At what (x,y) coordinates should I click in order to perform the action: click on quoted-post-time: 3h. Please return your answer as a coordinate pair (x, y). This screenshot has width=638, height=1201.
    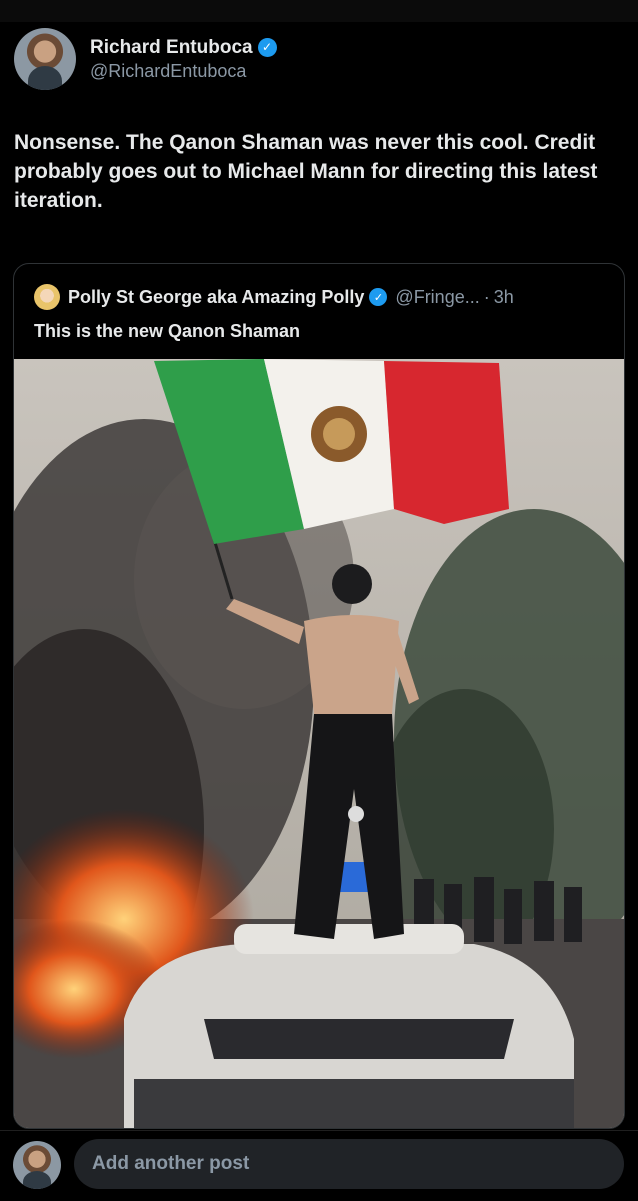
    Looking at the image, I should click on (504, 297).